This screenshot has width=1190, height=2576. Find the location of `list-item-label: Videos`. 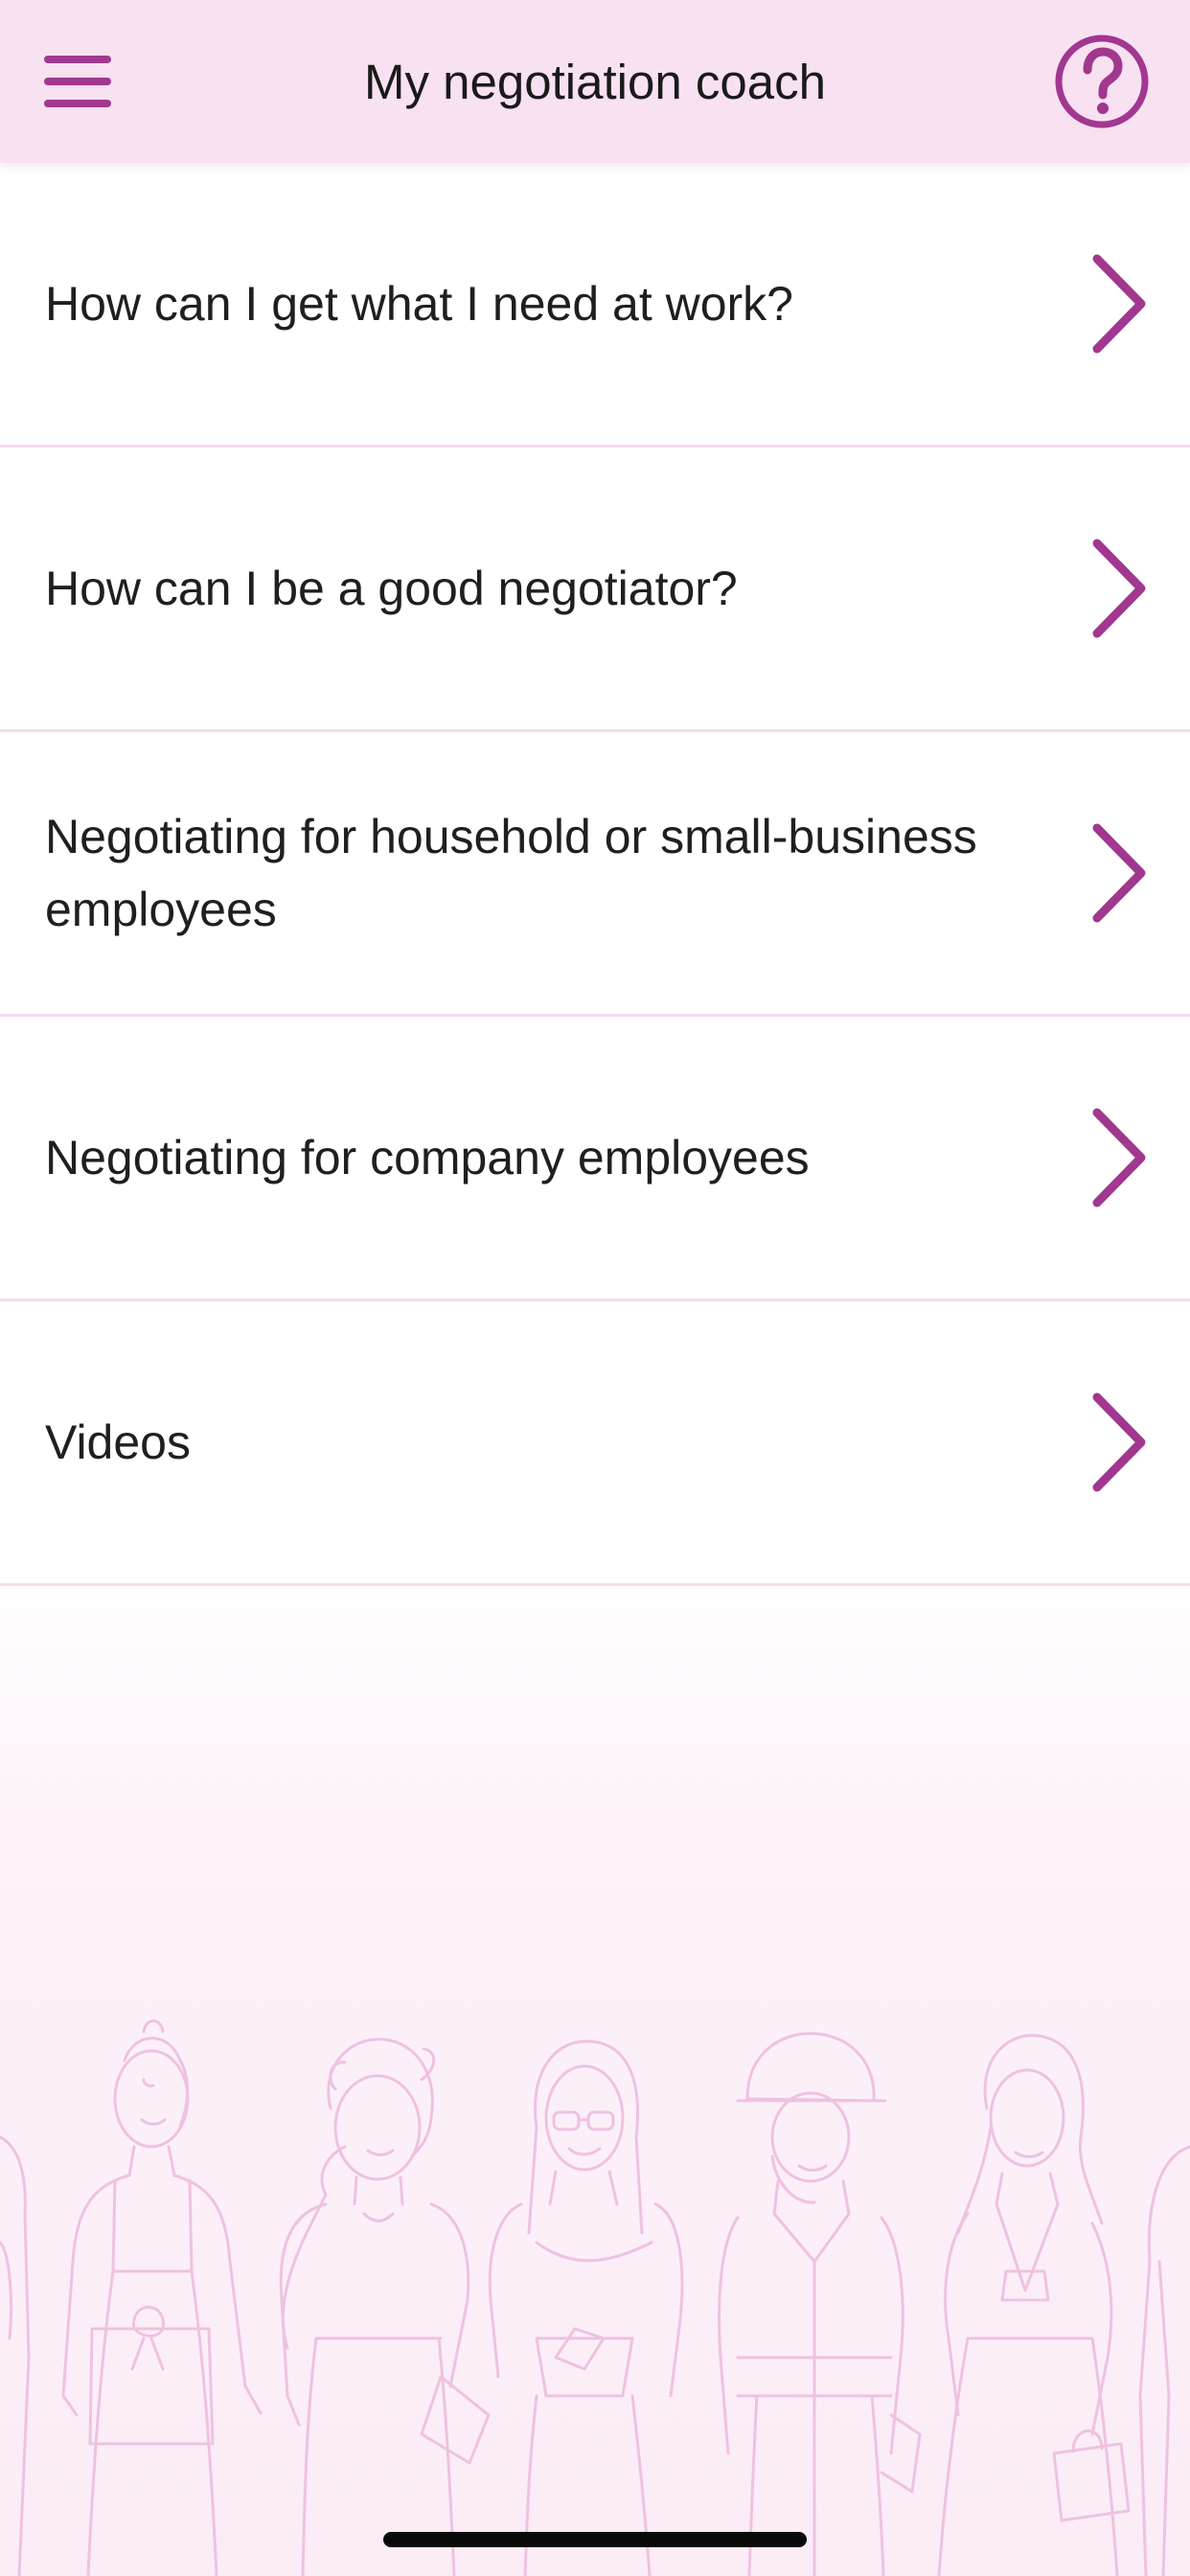

list-item-label: Videos is located at coordinates (118, 1442).